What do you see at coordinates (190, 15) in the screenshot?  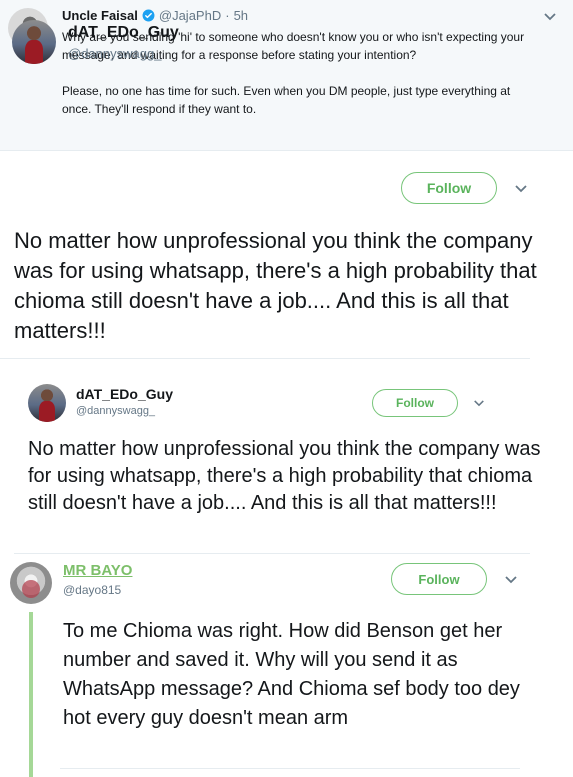 I see `author-handle: @JajaPhD` at bounding box center [190, 15].